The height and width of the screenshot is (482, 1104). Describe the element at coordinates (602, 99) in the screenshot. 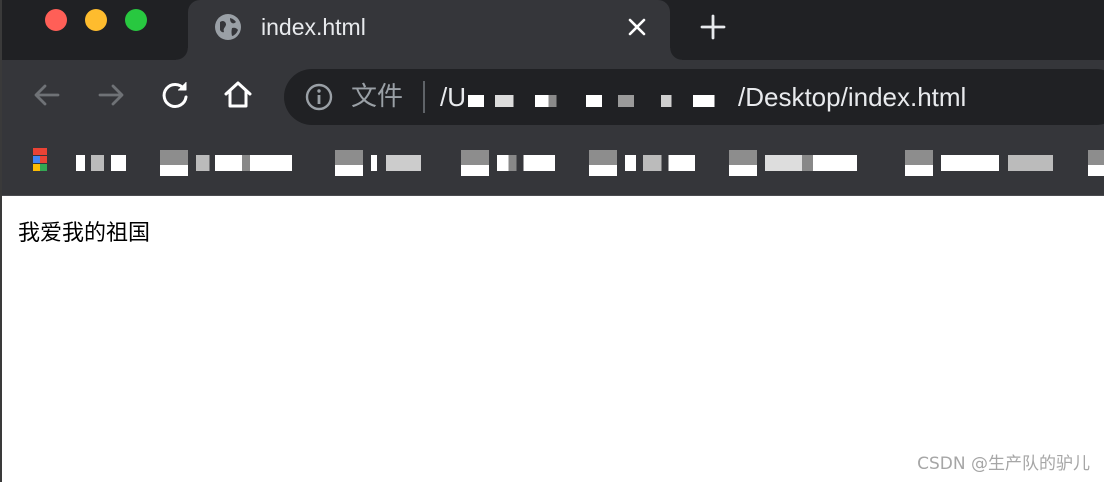

I see `url-redacted-segment` at that location.